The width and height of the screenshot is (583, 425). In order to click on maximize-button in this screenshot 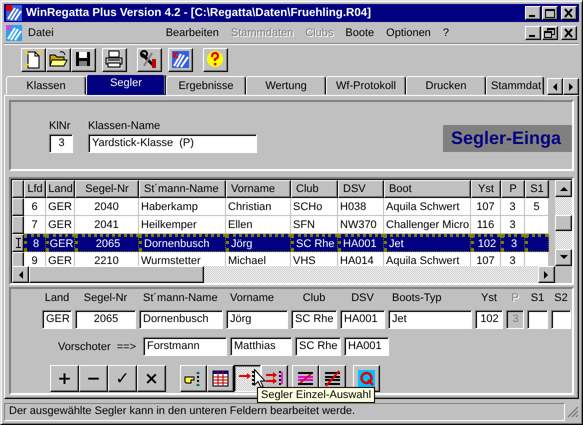, I will do `click(550, 13)`.